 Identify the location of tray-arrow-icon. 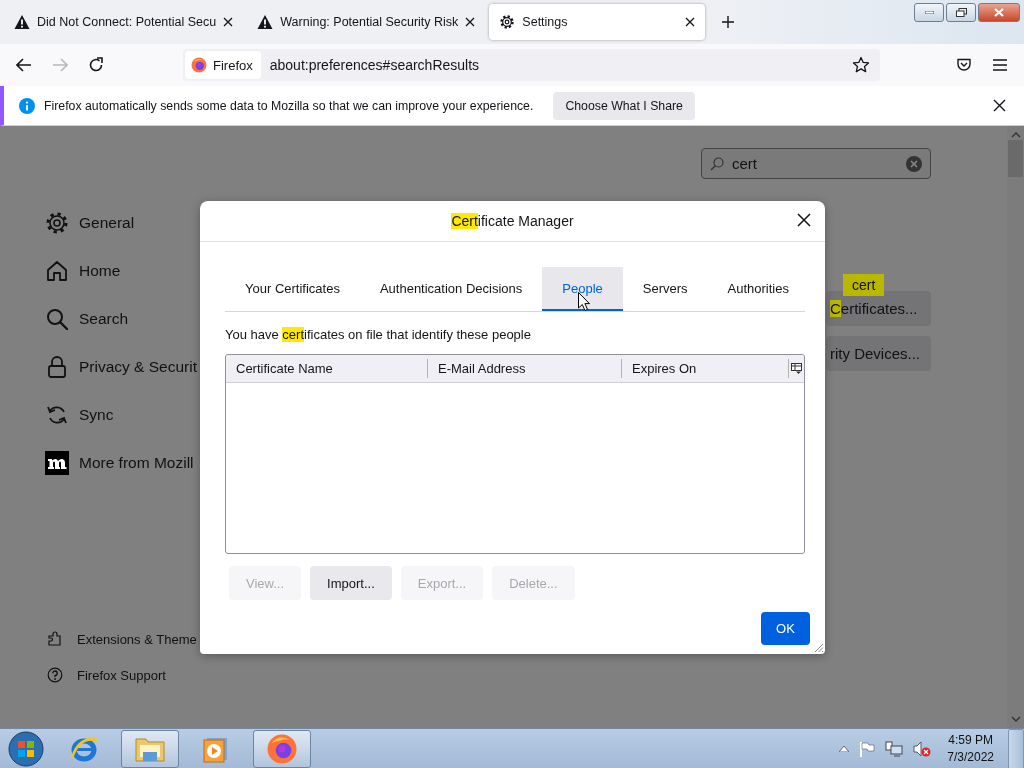
(844, 748).